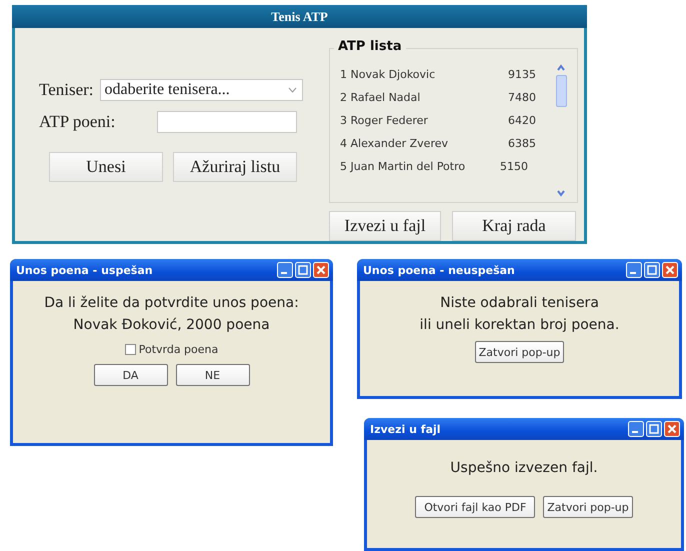  Describe the element at coordinates (384, 120) in the screenshot. I see `player-name: 3 Roger Federer` at that location.